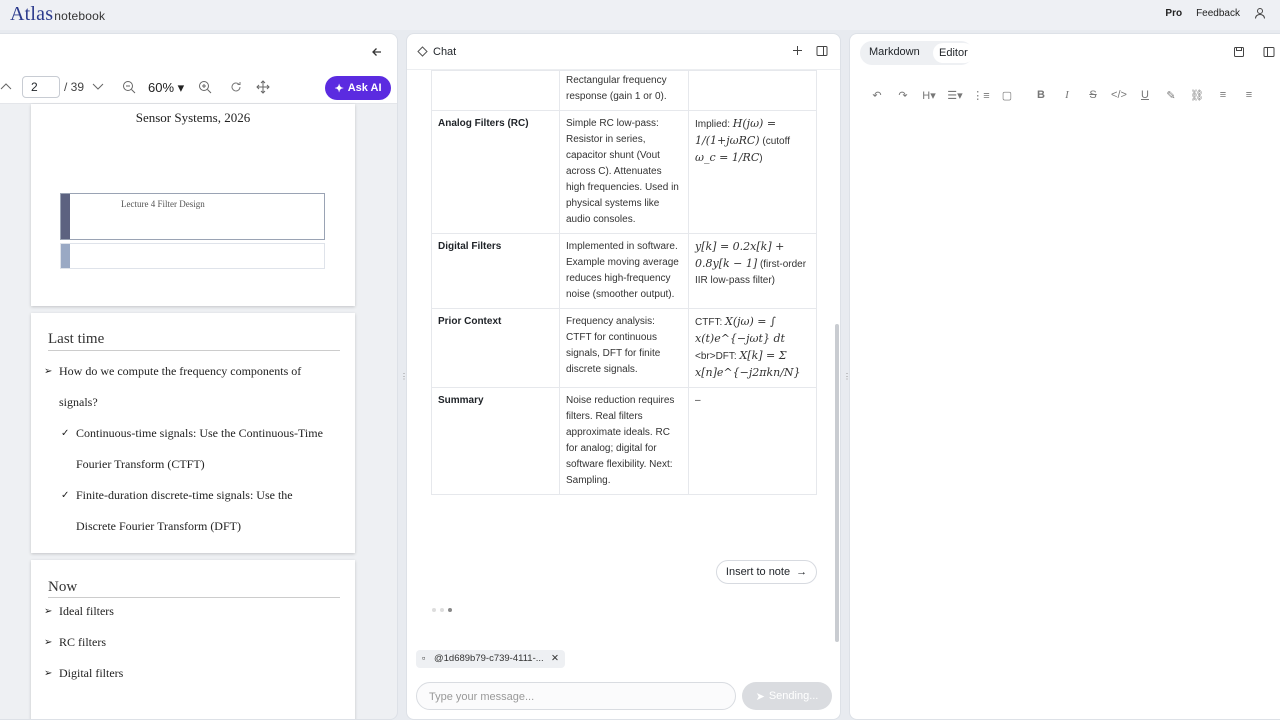  Describe the element at coordinates (802, 572) in the screenshot. I see `arrow-right-icon: →` at that location.